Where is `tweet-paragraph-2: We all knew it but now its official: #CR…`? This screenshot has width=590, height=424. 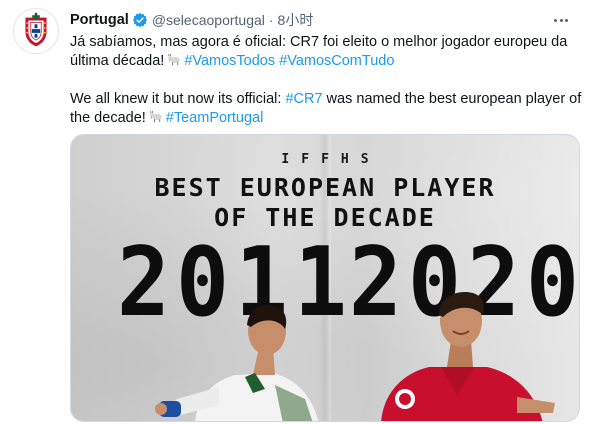
tweet-paragraph-2: We all knew it but now its official: #CR… is located at coordinates (326, 109).